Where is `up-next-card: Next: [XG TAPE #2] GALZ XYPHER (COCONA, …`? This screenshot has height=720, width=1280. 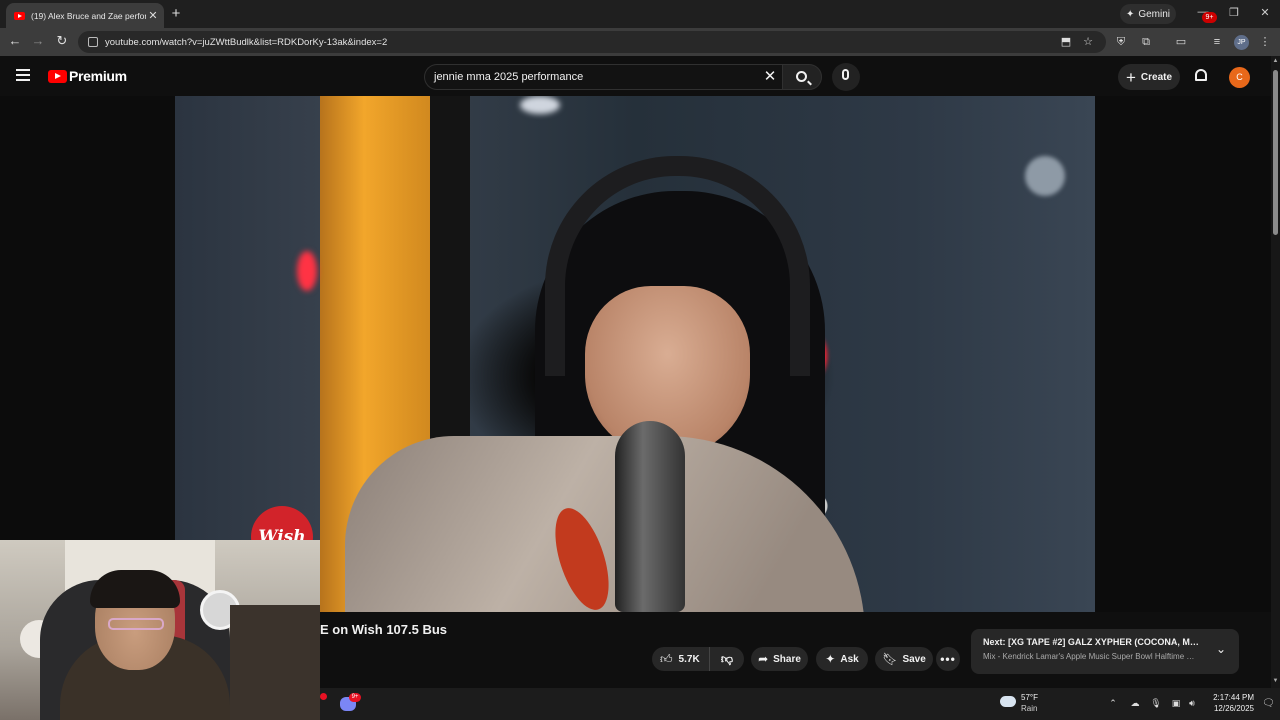
up-next-card: Next: [XG TAPE #2] GALZ XYPHER (COCONA, … is located at coordinates (1105, 651).